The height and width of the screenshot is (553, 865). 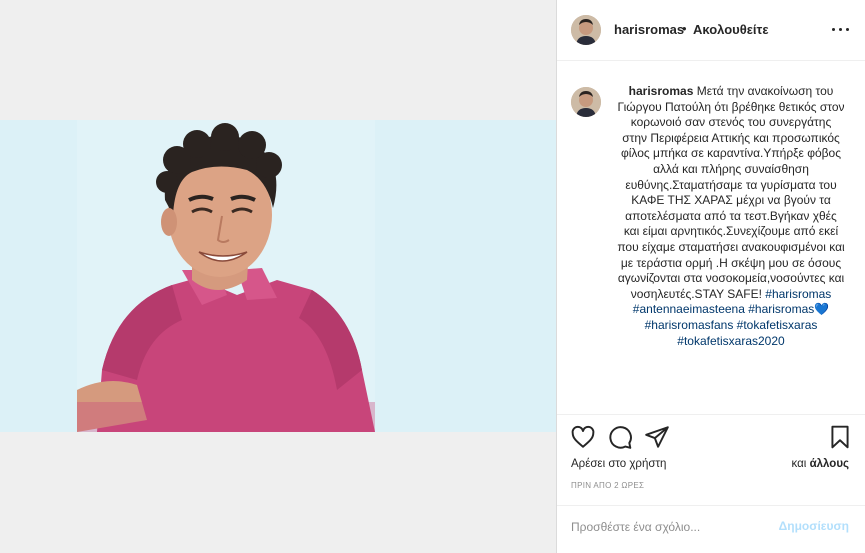 What do you see at coordinates (618, 464) in the screenshot?
I see `likes-text: Αρέσει στο χρήστη` at bounding box center [618, 464].